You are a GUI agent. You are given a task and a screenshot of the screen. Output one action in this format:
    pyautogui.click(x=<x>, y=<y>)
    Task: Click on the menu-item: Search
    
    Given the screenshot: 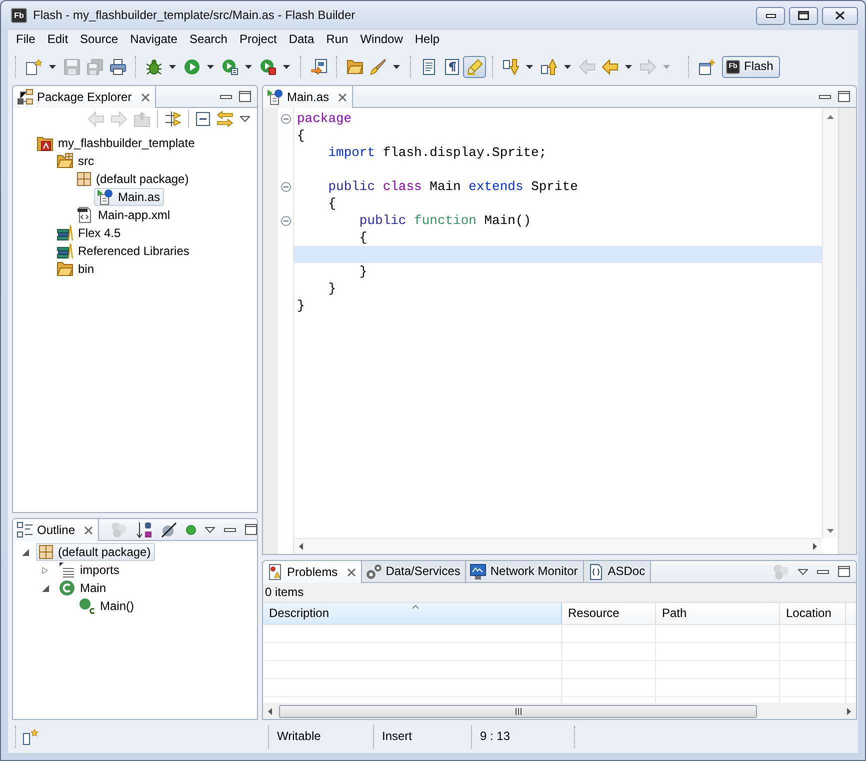 What is the action you would take?
    pyautogui.click(x=208, y=39)
    